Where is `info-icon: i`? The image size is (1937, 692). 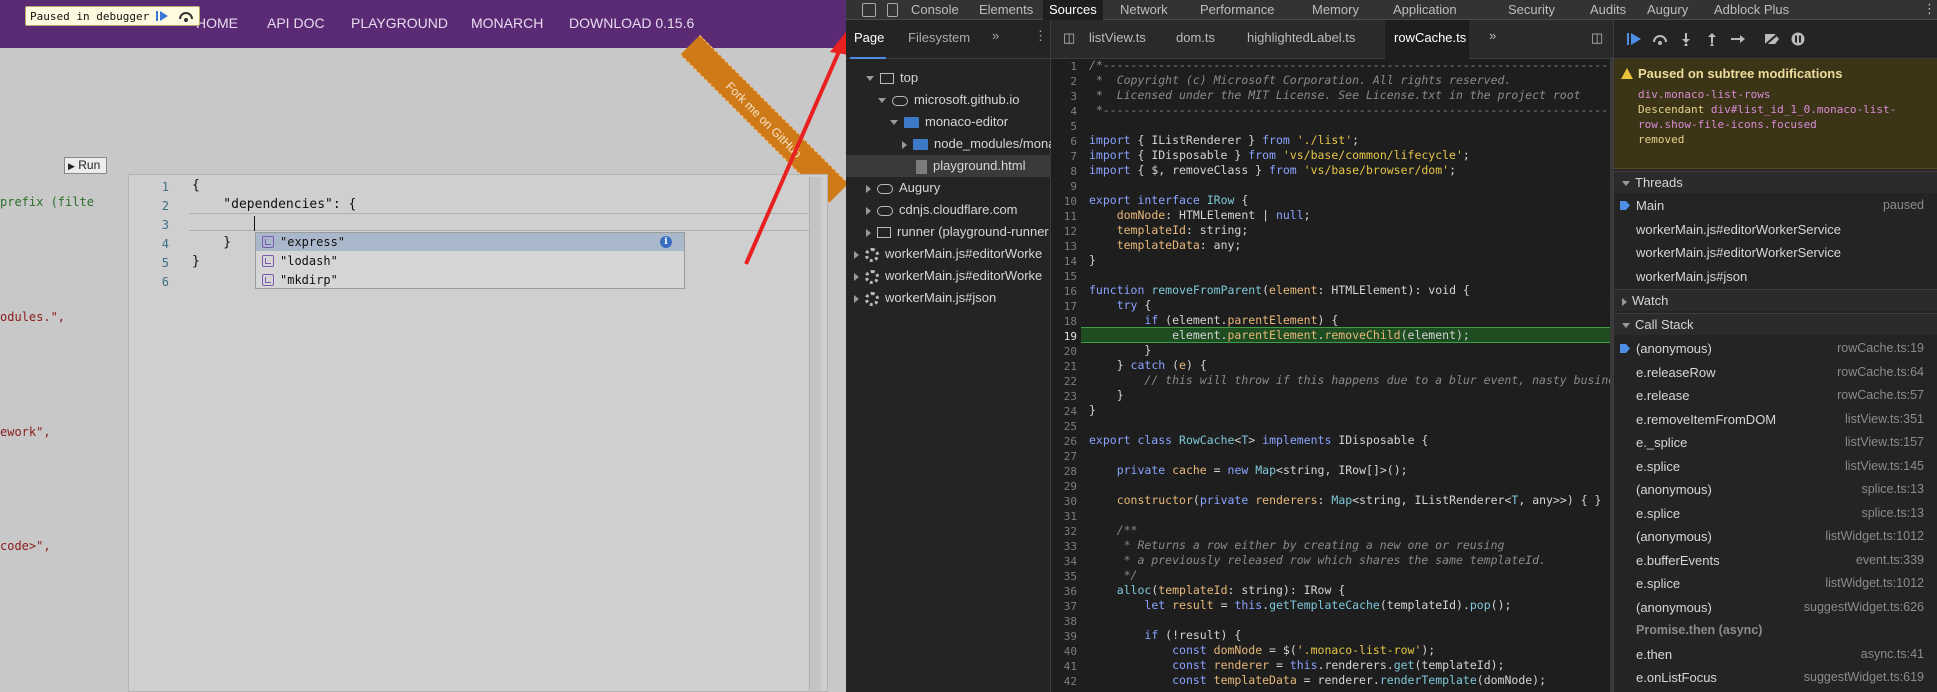
info-icon: i is located at coordinates (666, 242).